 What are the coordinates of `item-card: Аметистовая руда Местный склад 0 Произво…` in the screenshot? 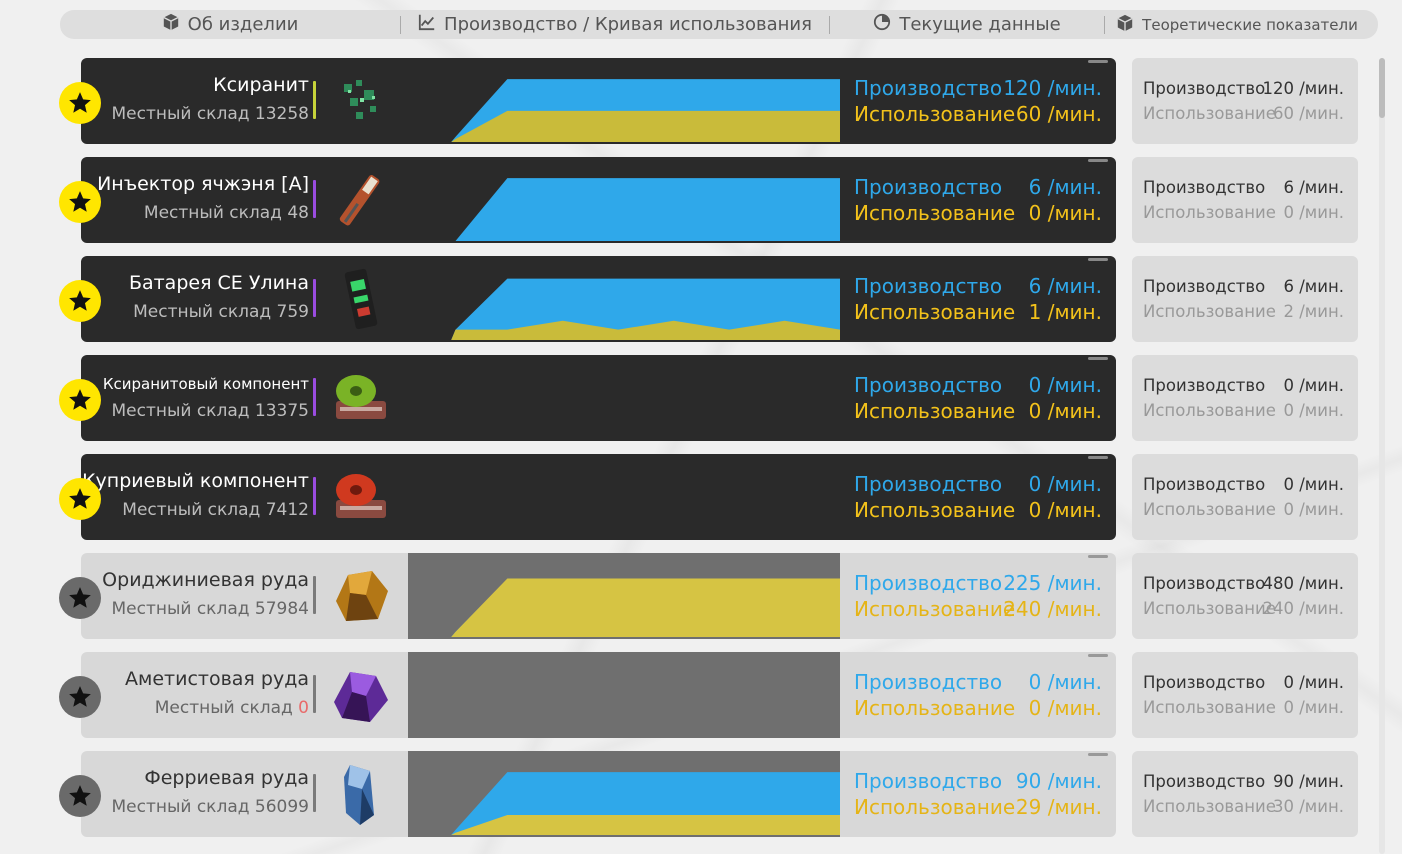 It's located at (598, 695).